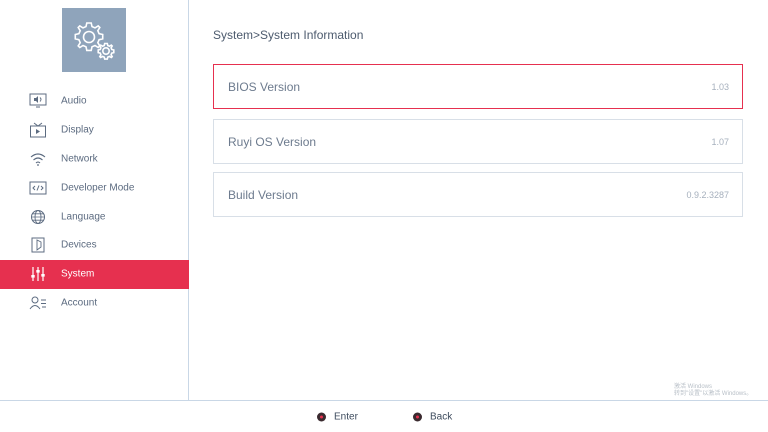 Image resolution: width=768 pixels, height=432 pixels. Describe the element at coordinates (417, 416) in the screenshot. I see `back-button-icon` at that location.